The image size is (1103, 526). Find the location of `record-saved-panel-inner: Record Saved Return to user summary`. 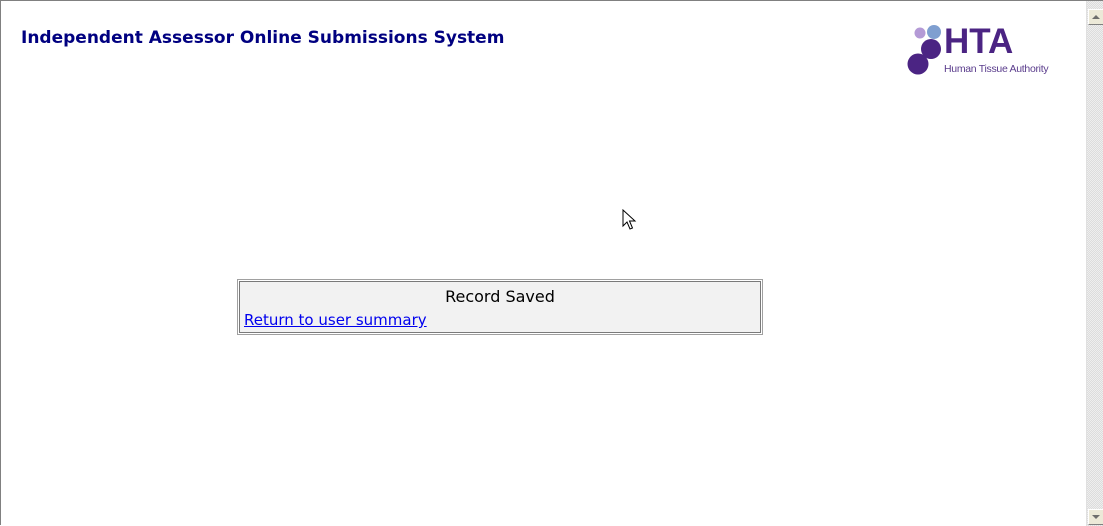

record-saved-panel-inner: Record Saved Return to user summary is located at coordinates (500, 307).